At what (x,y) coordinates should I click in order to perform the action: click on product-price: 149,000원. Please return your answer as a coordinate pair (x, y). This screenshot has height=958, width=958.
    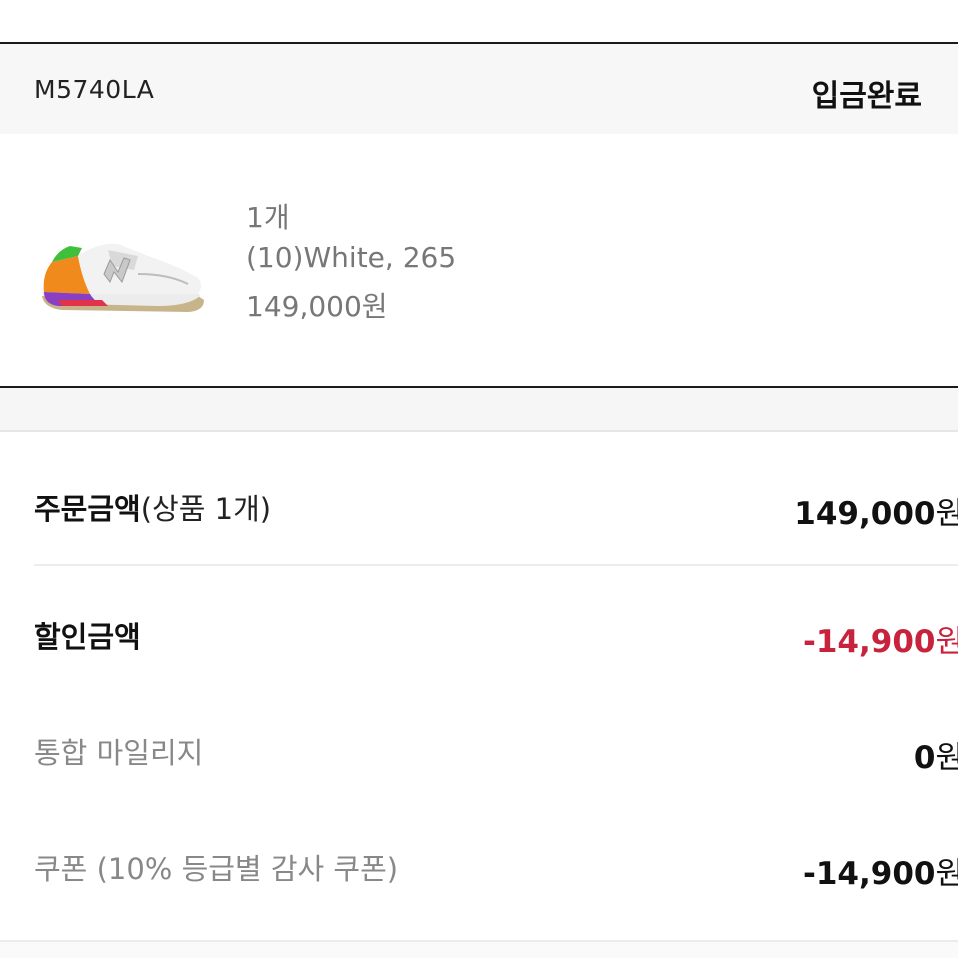
    Looking at the image, I should click on (317, 306).